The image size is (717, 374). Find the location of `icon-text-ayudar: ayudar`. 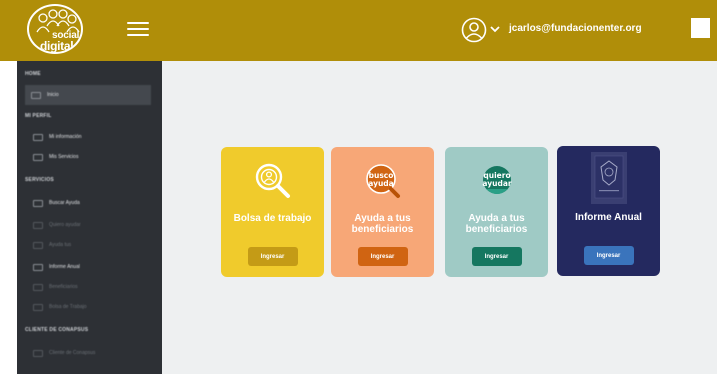

icon-text-ayudar: ayudar is located at coordinates (496, 183).